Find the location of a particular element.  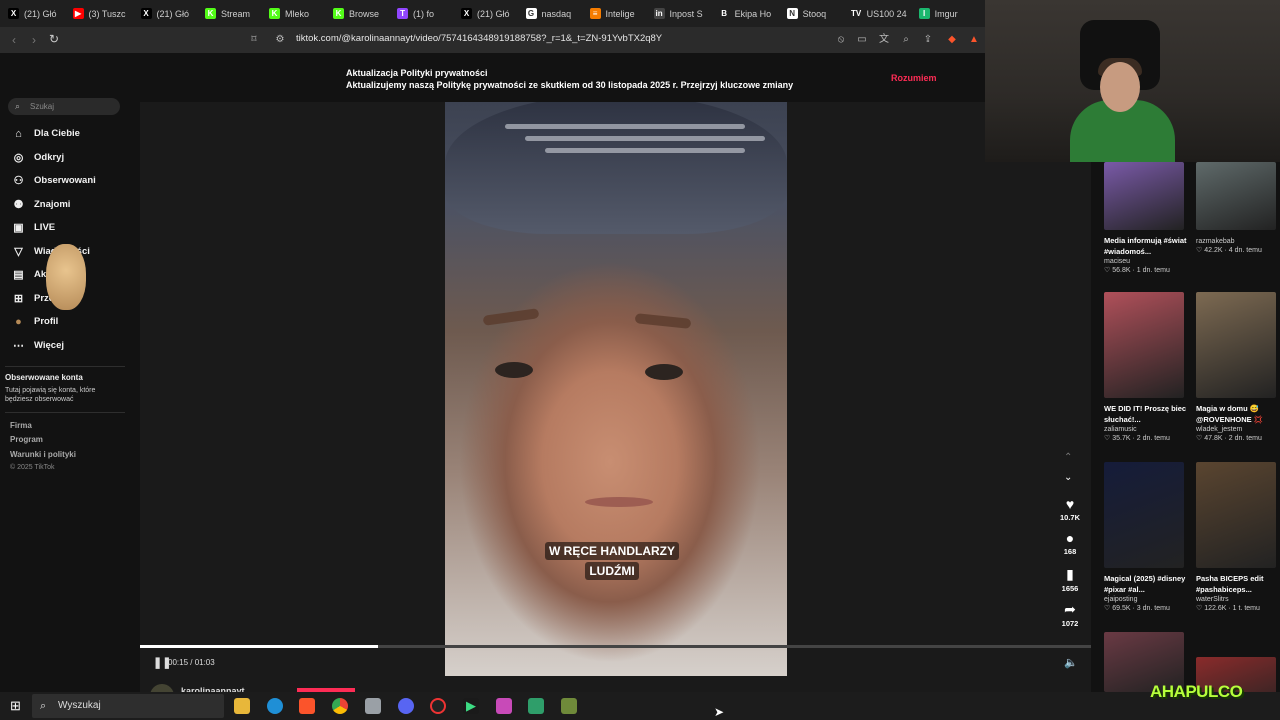

home-icon: ⌂ is located at coordinates (18, 133).